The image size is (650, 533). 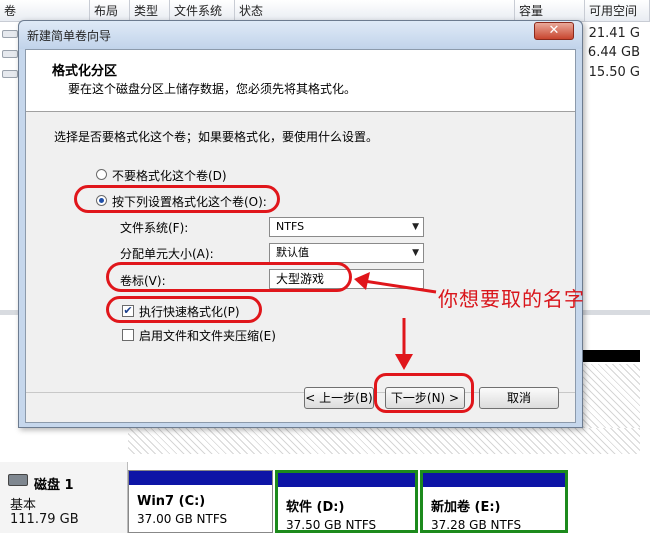 I want to click on arrow-to-volume-label, so click(x=395, y=283).